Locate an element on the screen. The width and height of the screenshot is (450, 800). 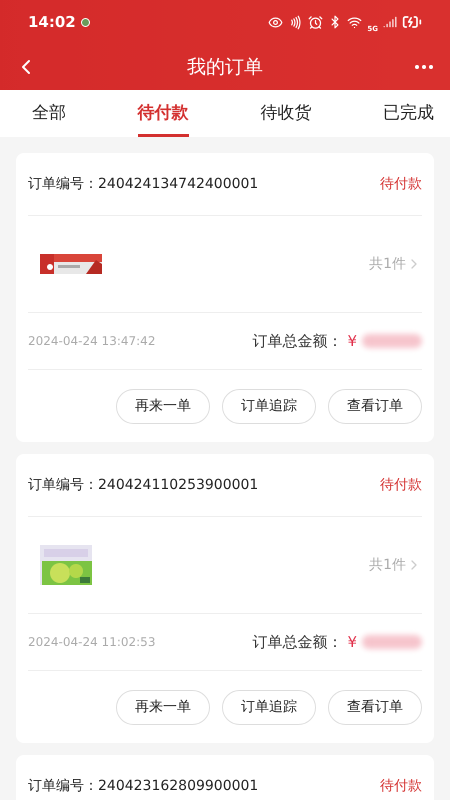
order-time: 2024-04-24 11:02:53 is located at coordinates (92, 642).